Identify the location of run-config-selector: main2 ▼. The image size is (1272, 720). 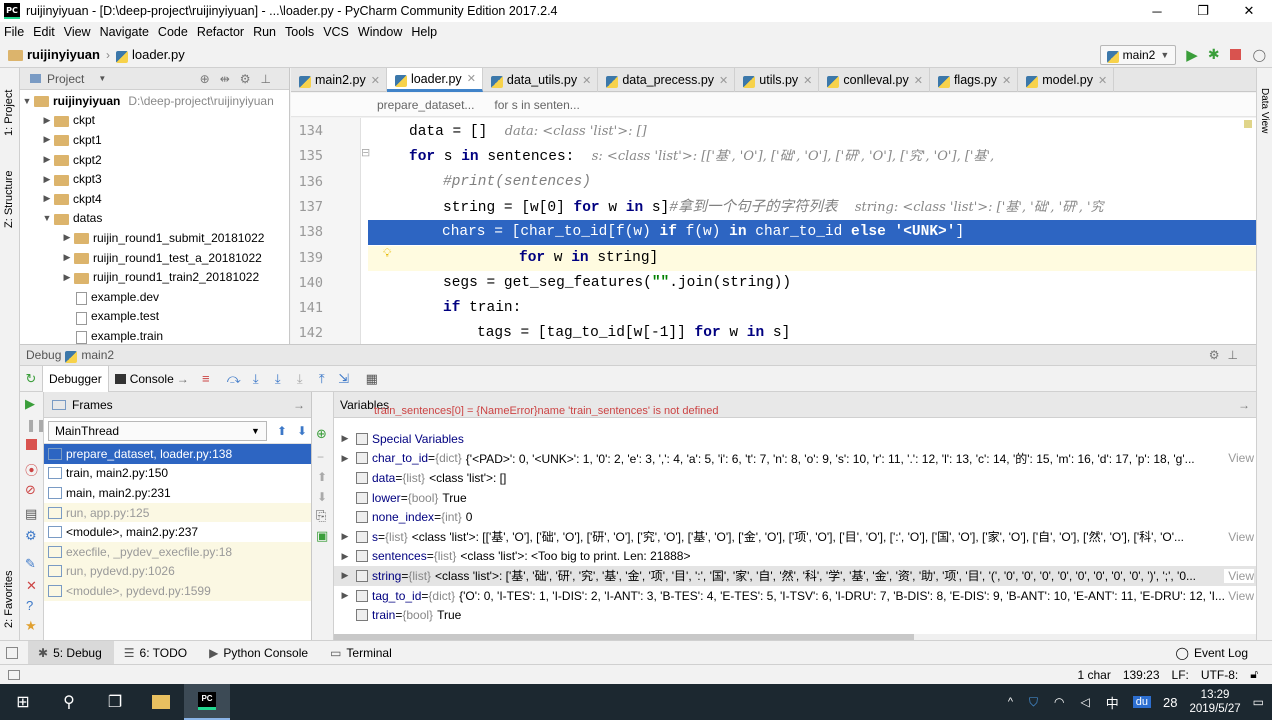
(1138, 54).